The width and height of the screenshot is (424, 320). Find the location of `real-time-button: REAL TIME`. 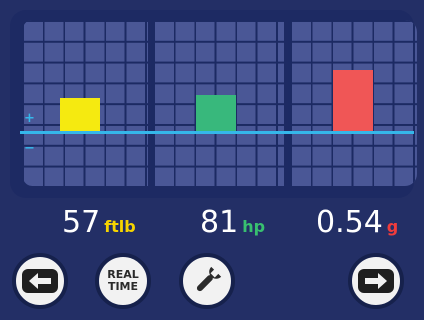

real-time-button: REAL TIME is located at coordinates (123, 281).